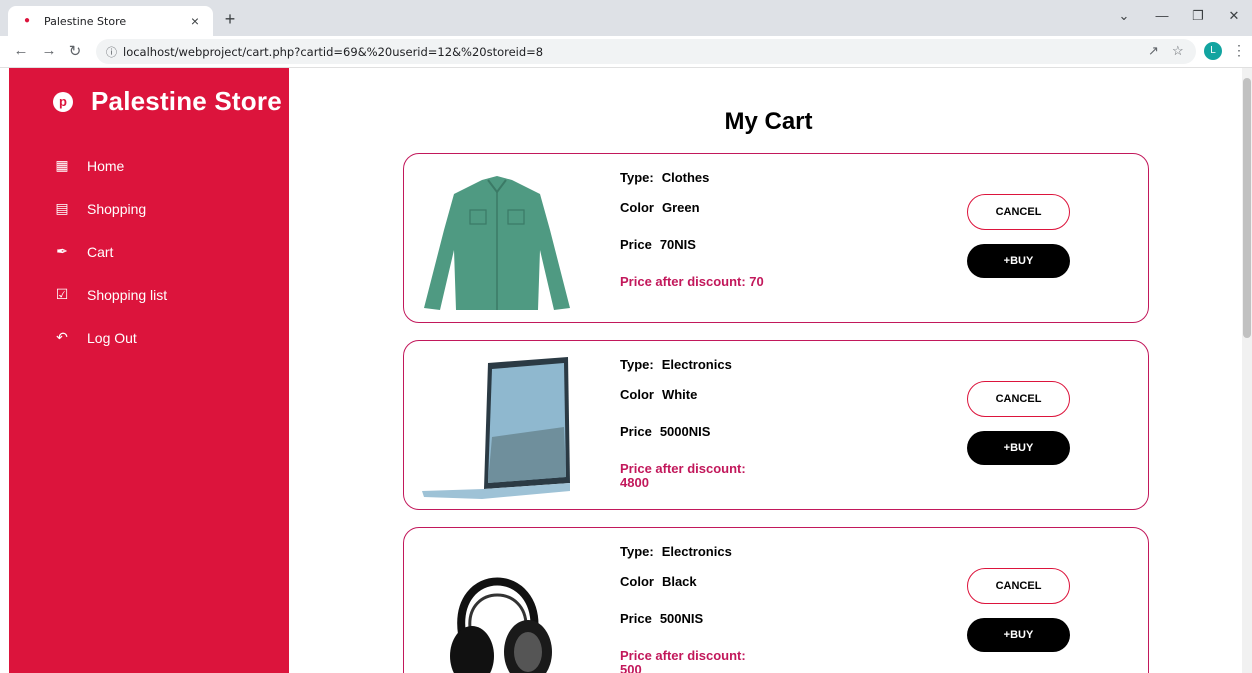 The width and height of the screenshot is (1252, 673). Describe the element at coordinates (683, 475) in the screenshot. I see `item-discount-price: Price after discount: 4800` at that location.